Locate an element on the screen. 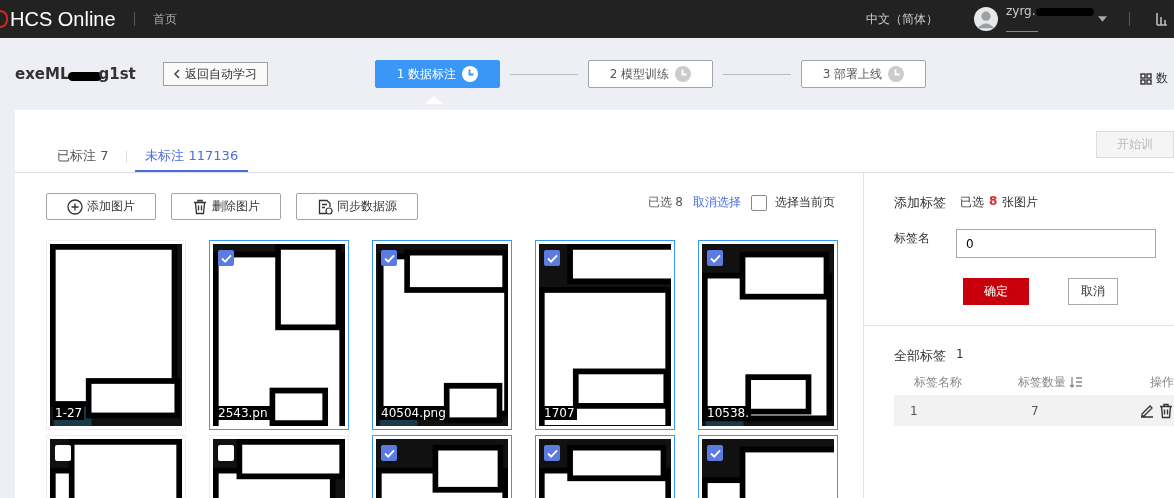  selected-number: 8 is located at coordinates (993, 202).